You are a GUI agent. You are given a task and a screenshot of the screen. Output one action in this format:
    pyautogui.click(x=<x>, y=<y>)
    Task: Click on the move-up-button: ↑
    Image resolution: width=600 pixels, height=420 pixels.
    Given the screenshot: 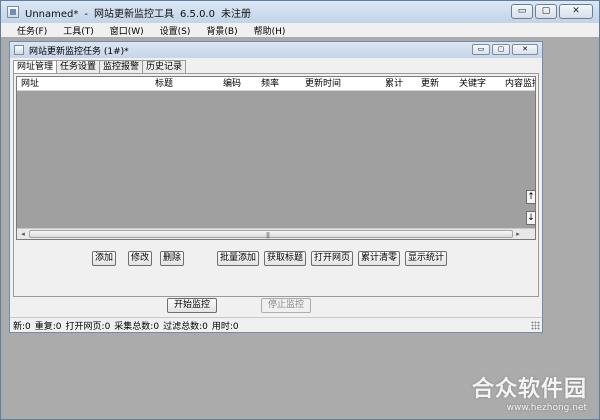 What is the action you would take?
    pyautogui.click(x=531, y=197)
    